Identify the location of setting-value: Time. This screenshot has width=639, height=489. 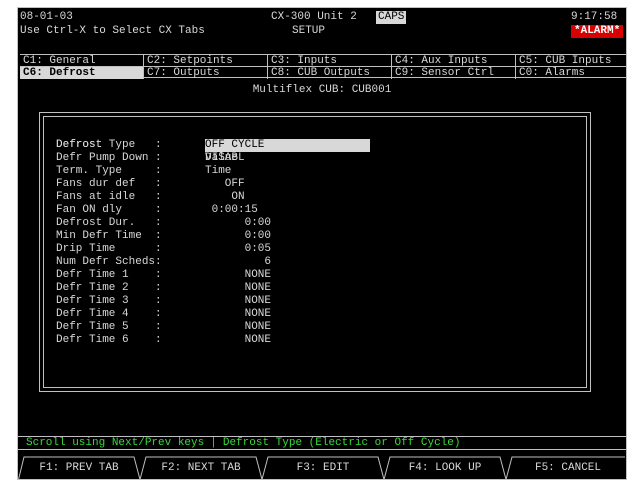
(287, 171).